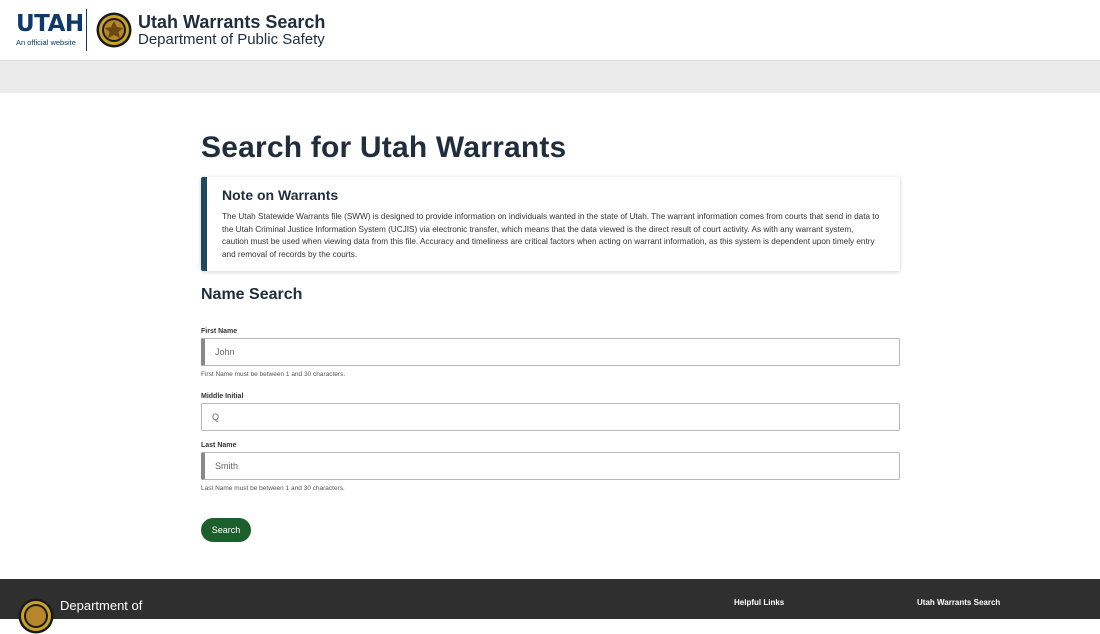  I want to click on middle-initial-input, so click(550, 417).